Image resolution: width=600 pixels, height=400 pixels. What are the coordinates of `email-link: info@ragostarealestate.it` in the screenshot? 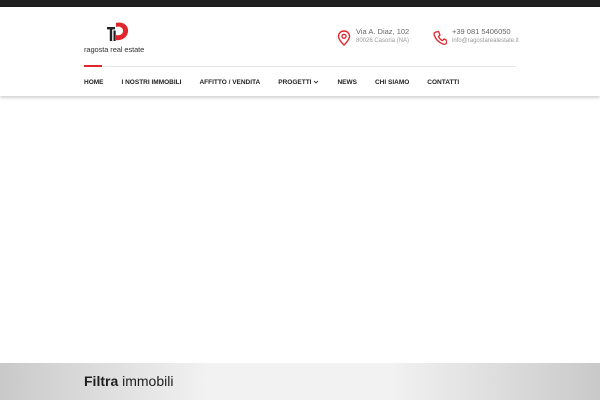 It's located at (485, 41).